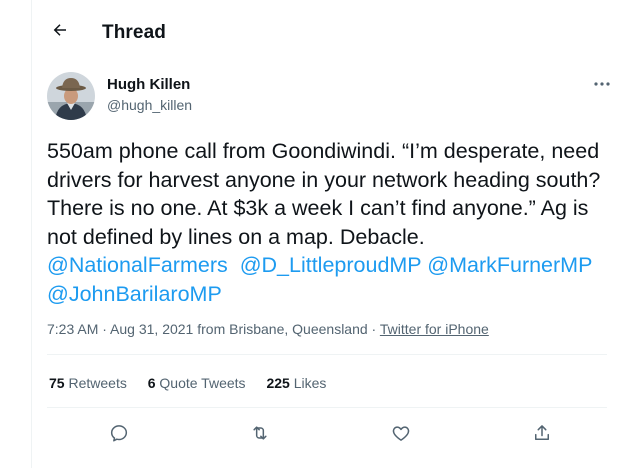 The image size is (621, 468). I want to click on page-title: Thread, so click(134, 32).